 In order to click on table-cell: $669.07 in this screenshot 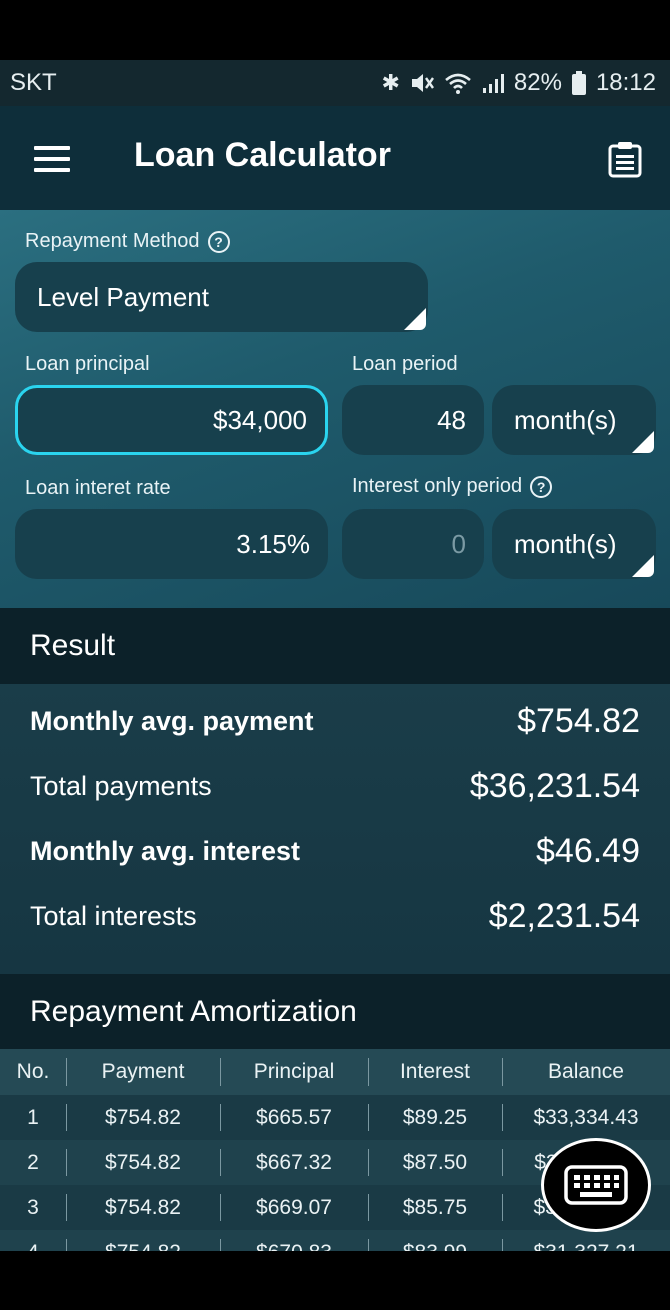, I will do `click(294, 1207)`.